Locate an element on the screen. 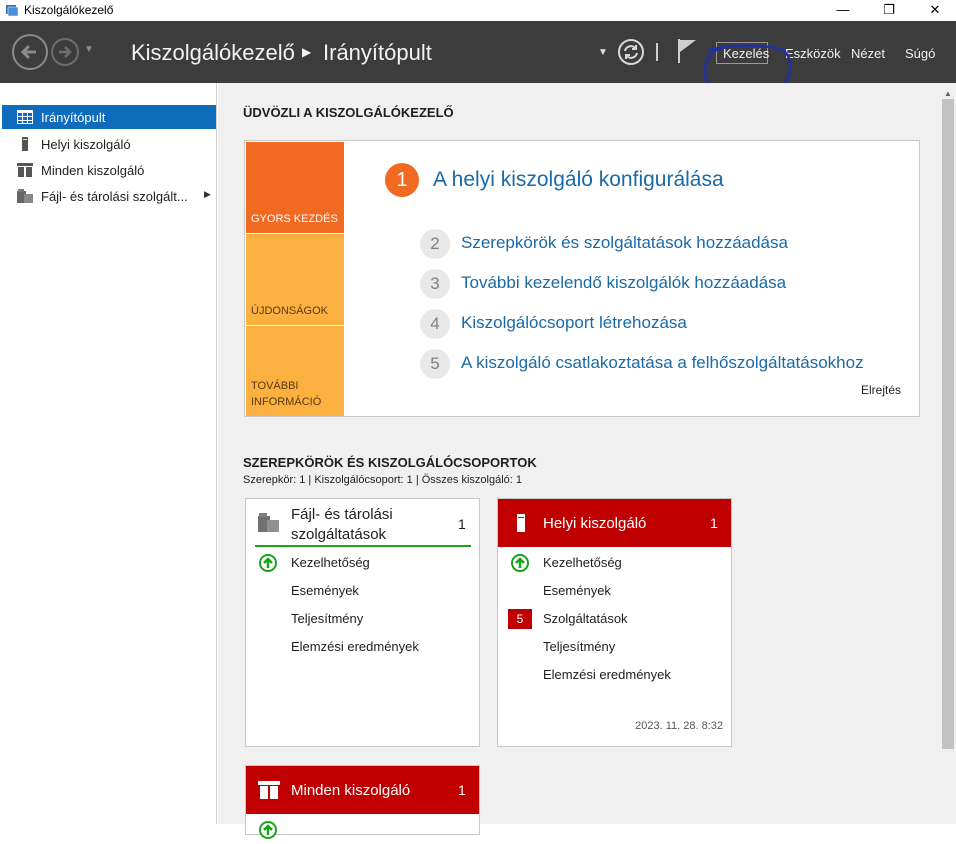 The height and width of the screenshot is (844, 956). arrow-left-icon is located at coordinates (28, 52).